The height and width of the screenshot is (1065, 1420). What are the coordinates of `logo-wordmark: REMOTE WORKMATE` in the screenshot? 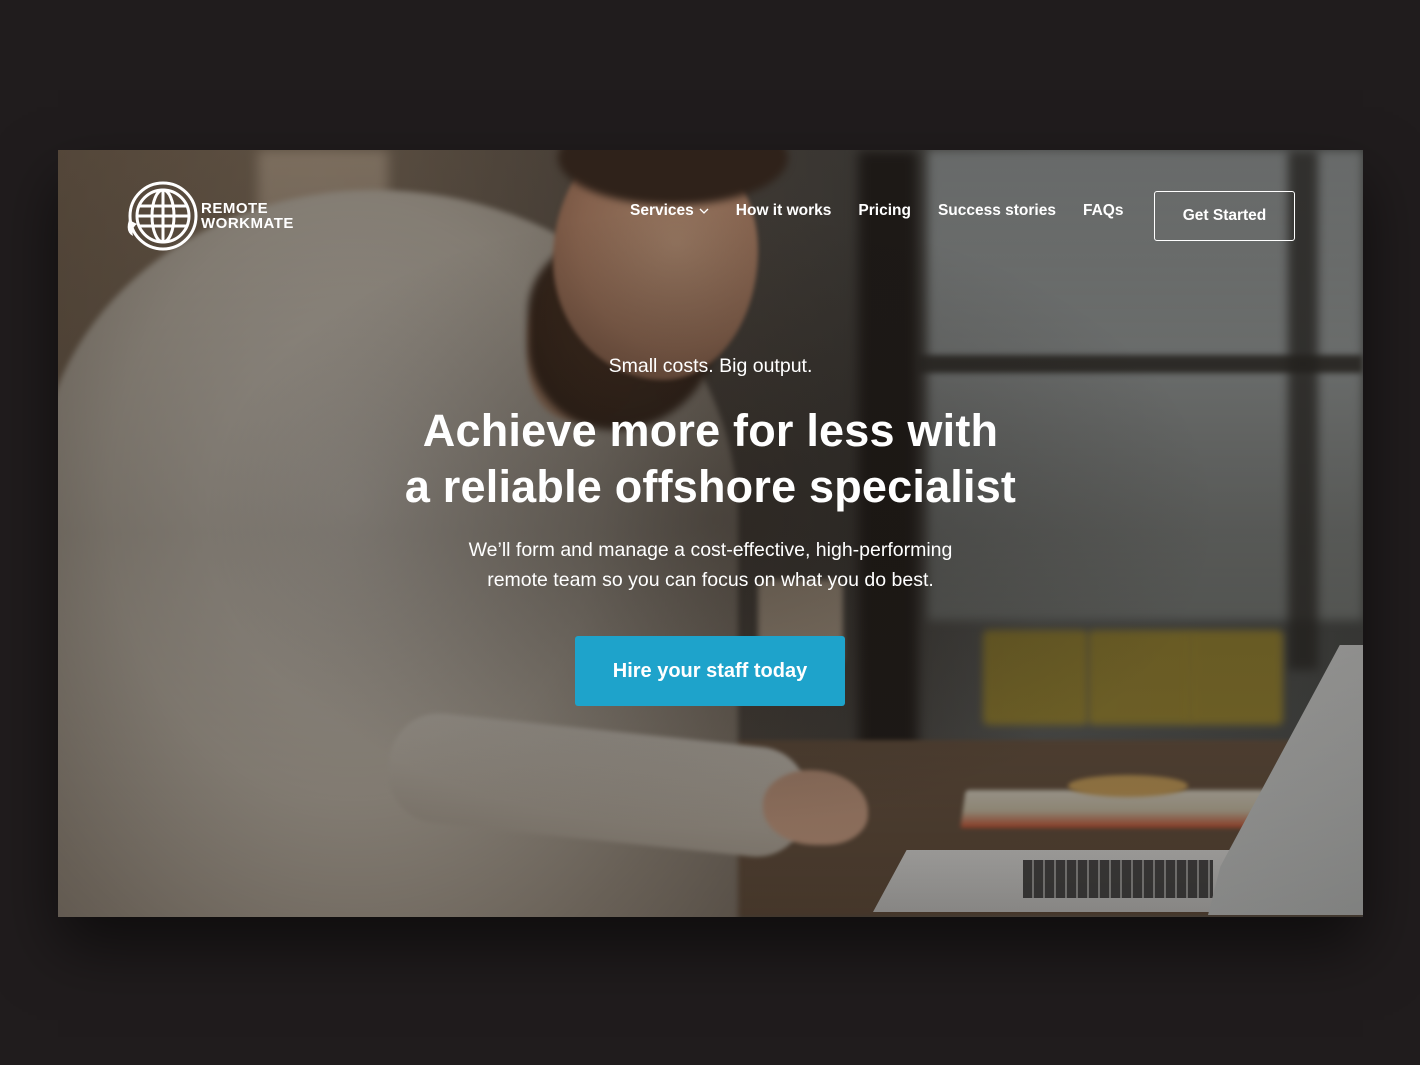 It's located at (247, 216).